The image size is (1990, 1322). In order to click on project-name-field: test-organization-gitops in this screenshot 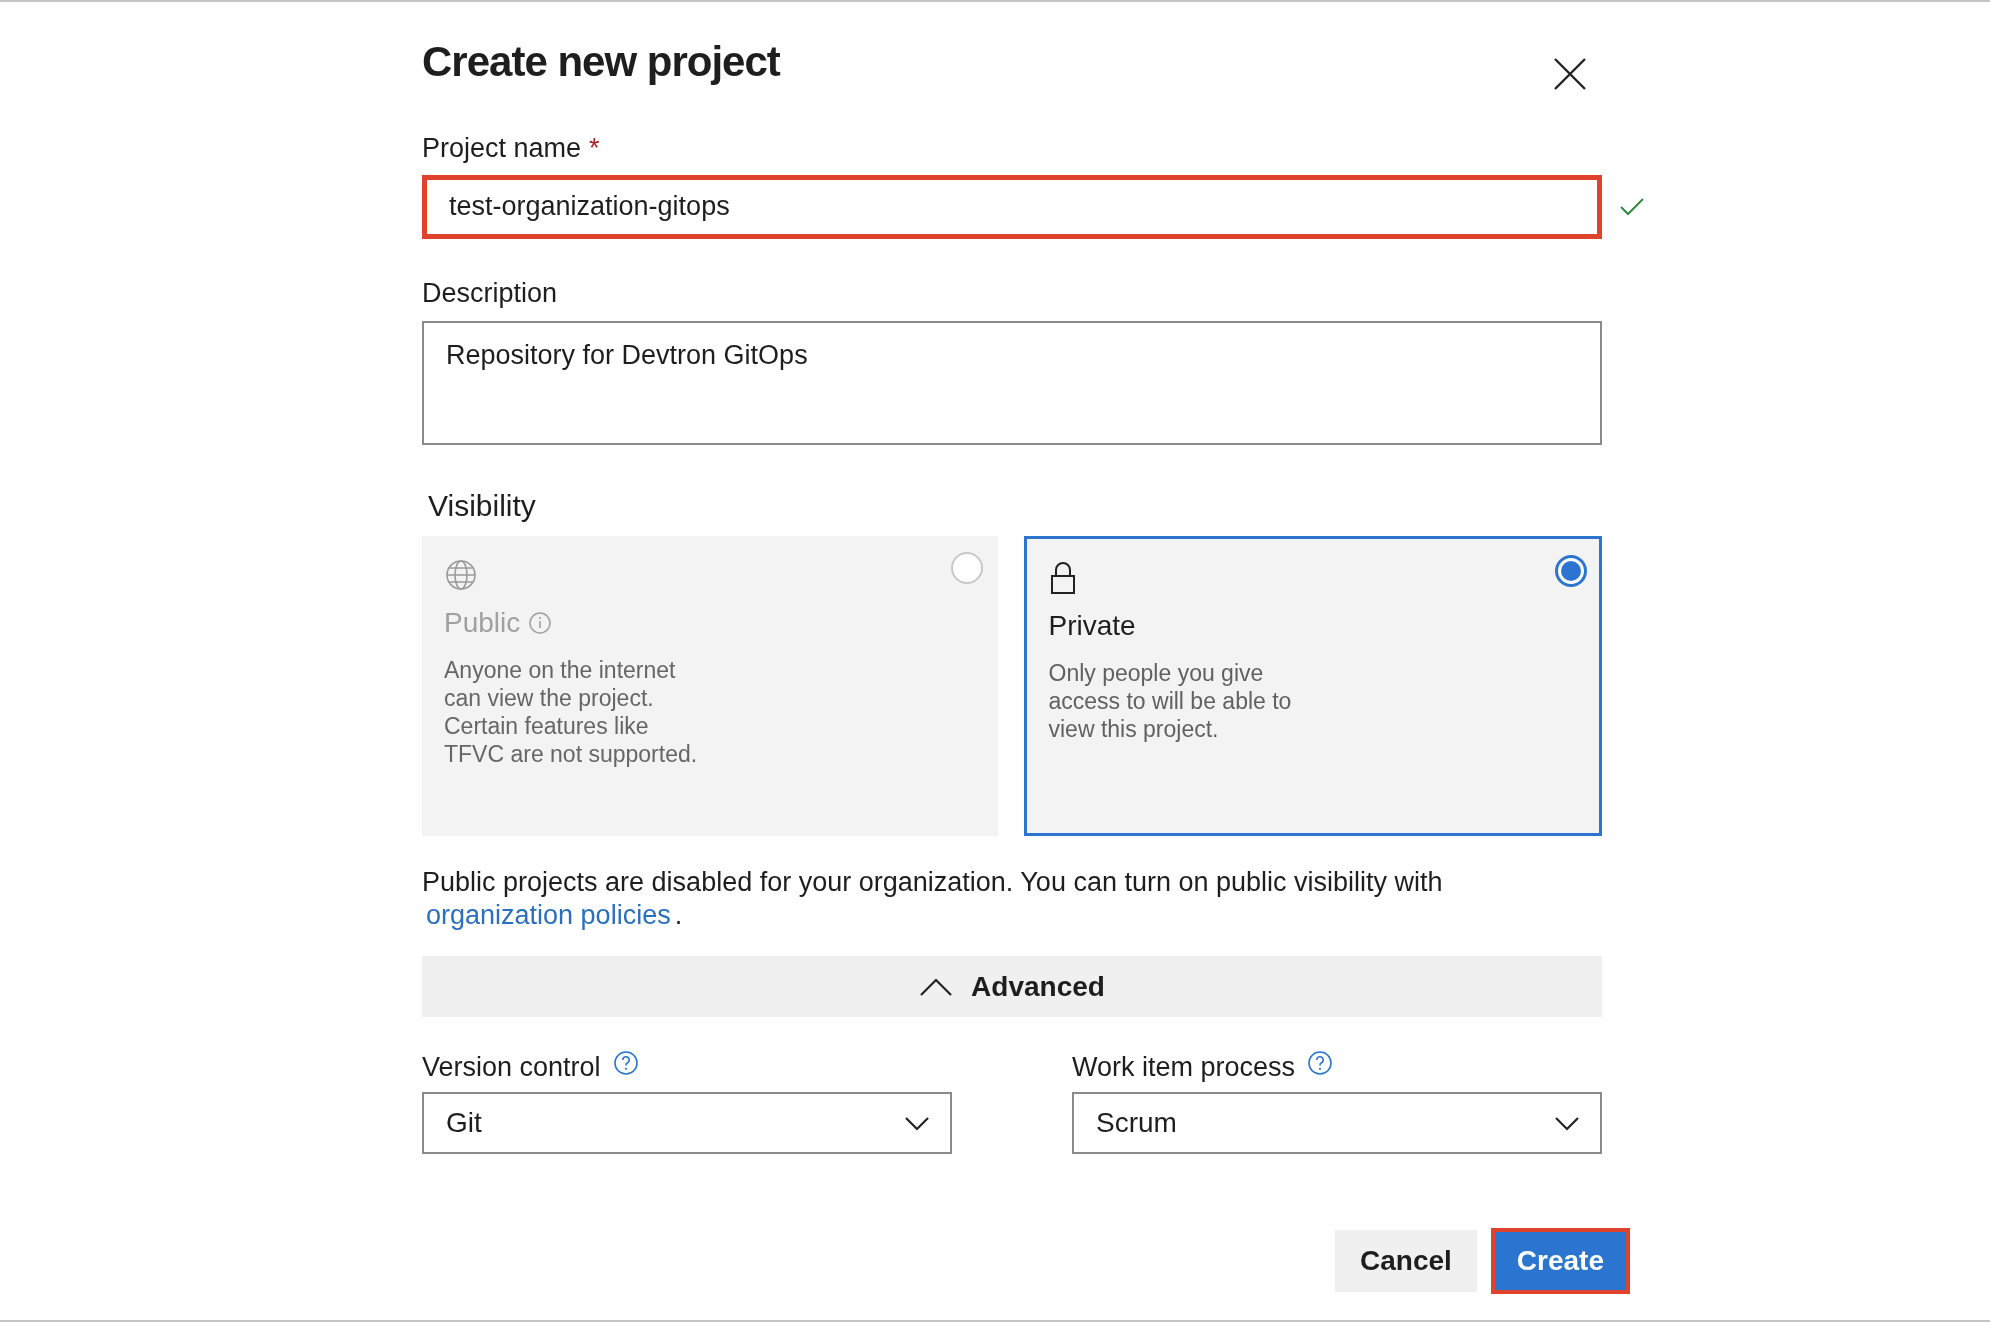, I will do `click(1012, 206)`.